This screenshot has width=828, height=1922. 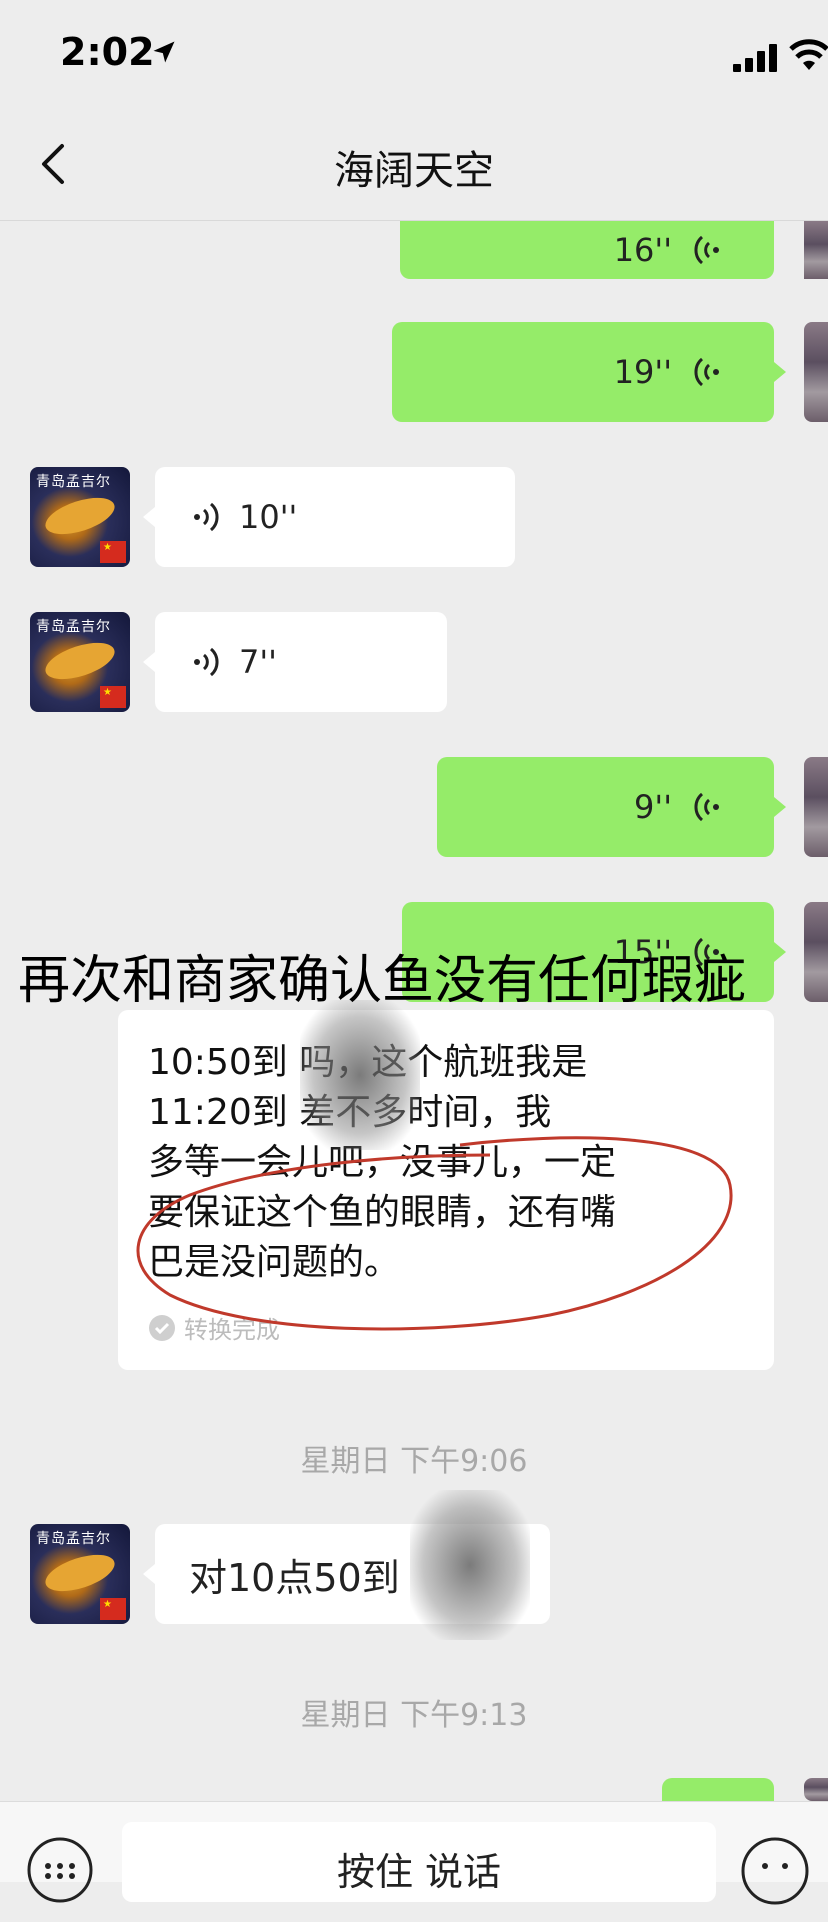 I want to click on overlay-caption: 再次和商家确认鱼没有任何瑕疵, so click(x=382, y=981).